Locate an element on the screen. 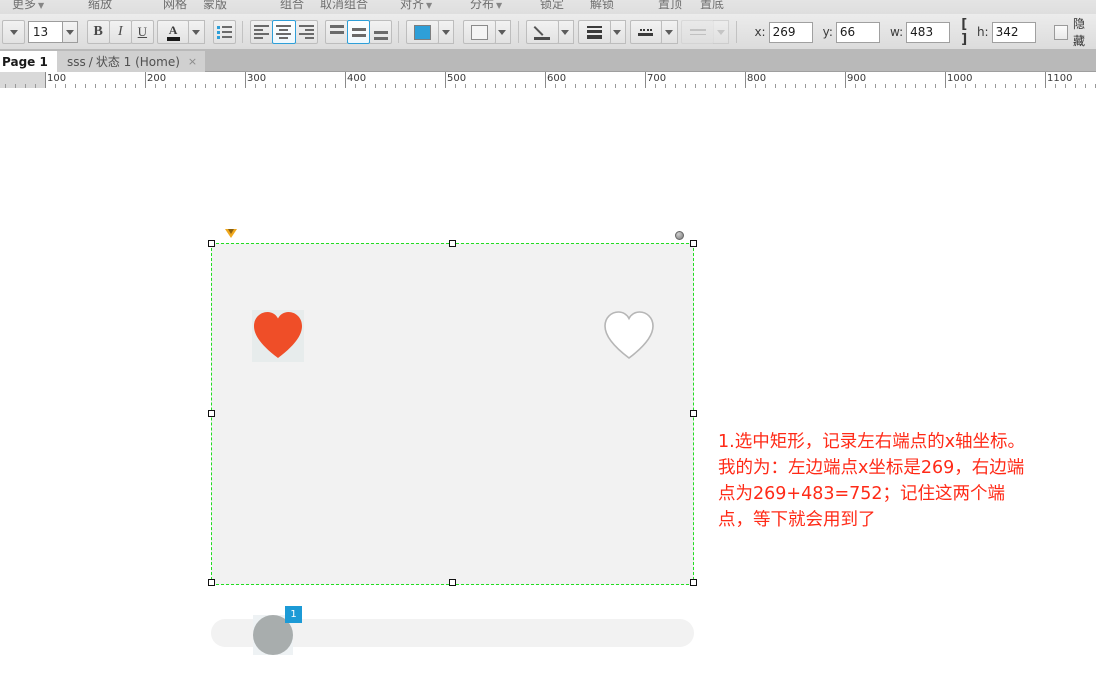 This screenshot has height=675, width=1096. align-right-button is located at coordinates (306, 32).